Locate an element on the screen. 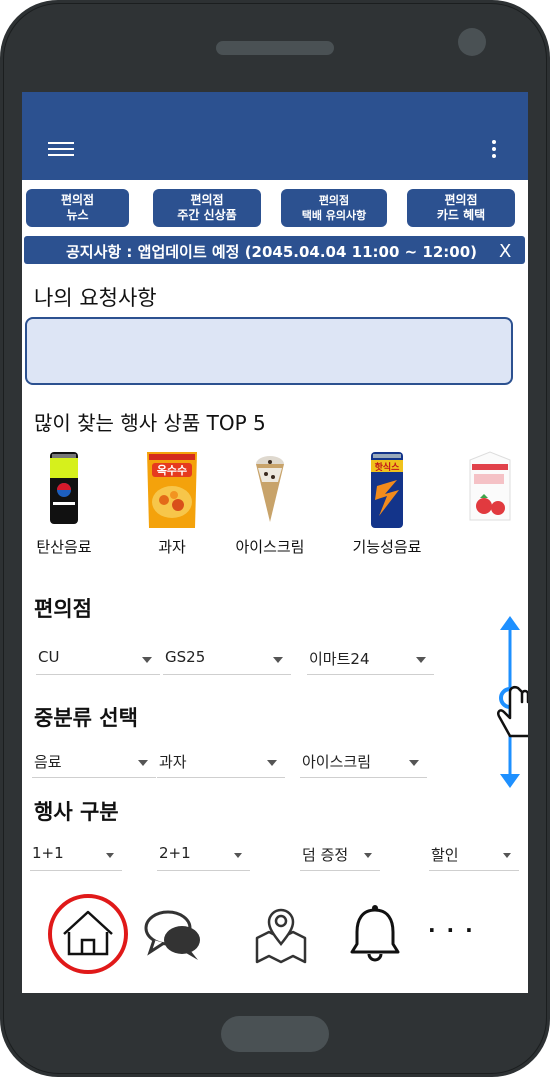  snack-bag-icon: 옥수수 is located at coordinates (172, 489).